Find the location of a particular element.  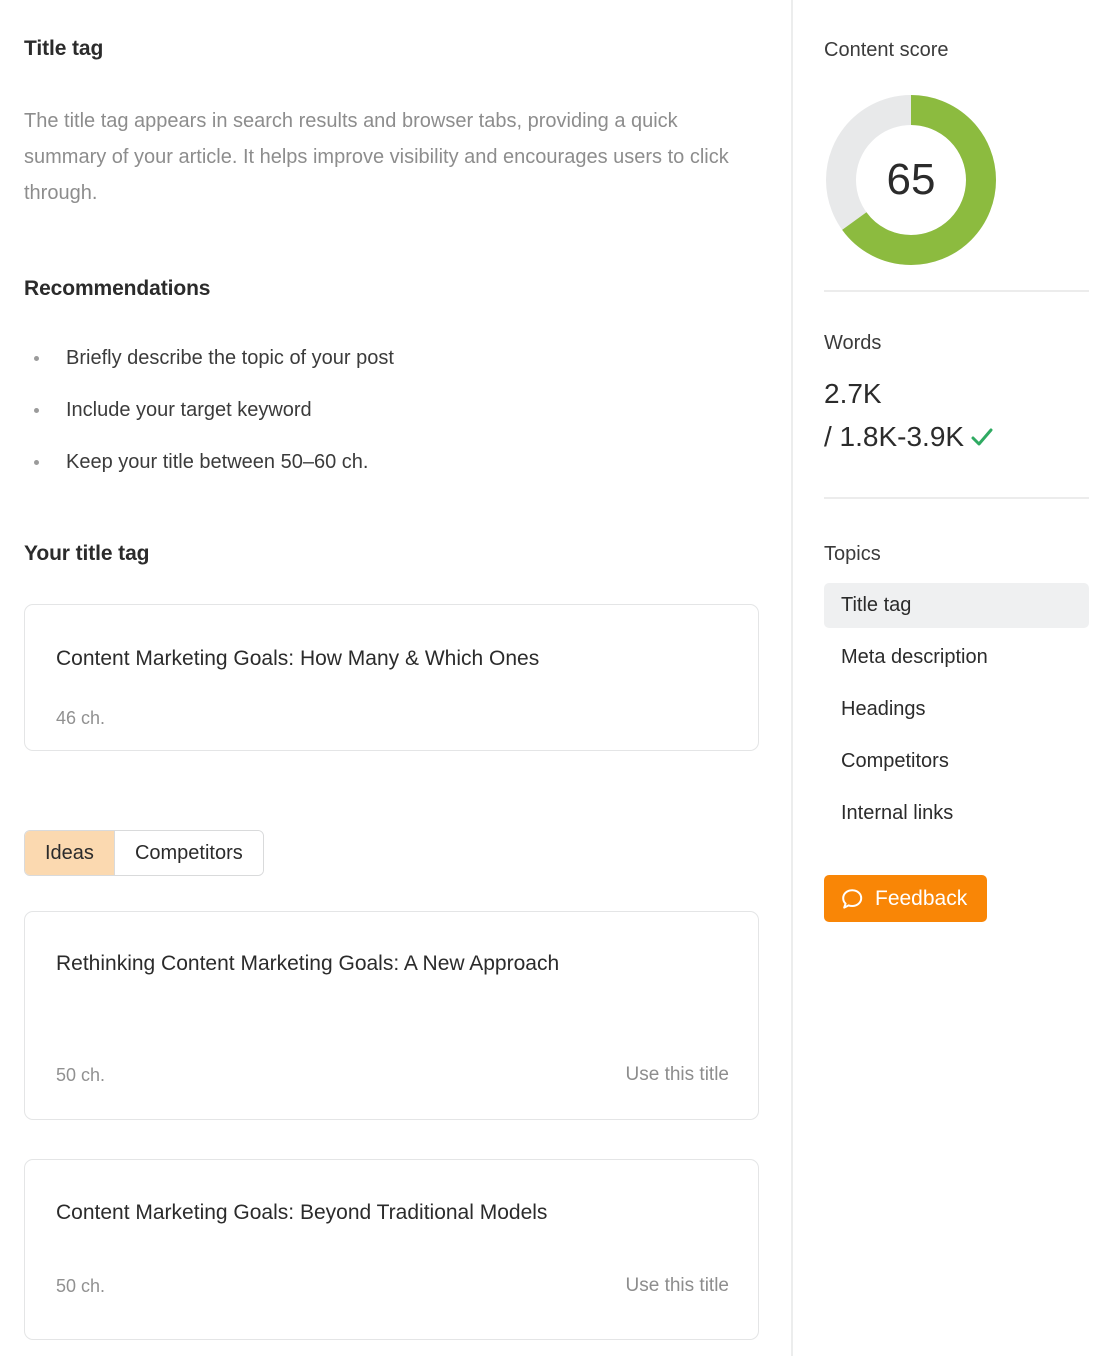

sidebar-item-competitors: Competitors is located at coordinates (956, 761).